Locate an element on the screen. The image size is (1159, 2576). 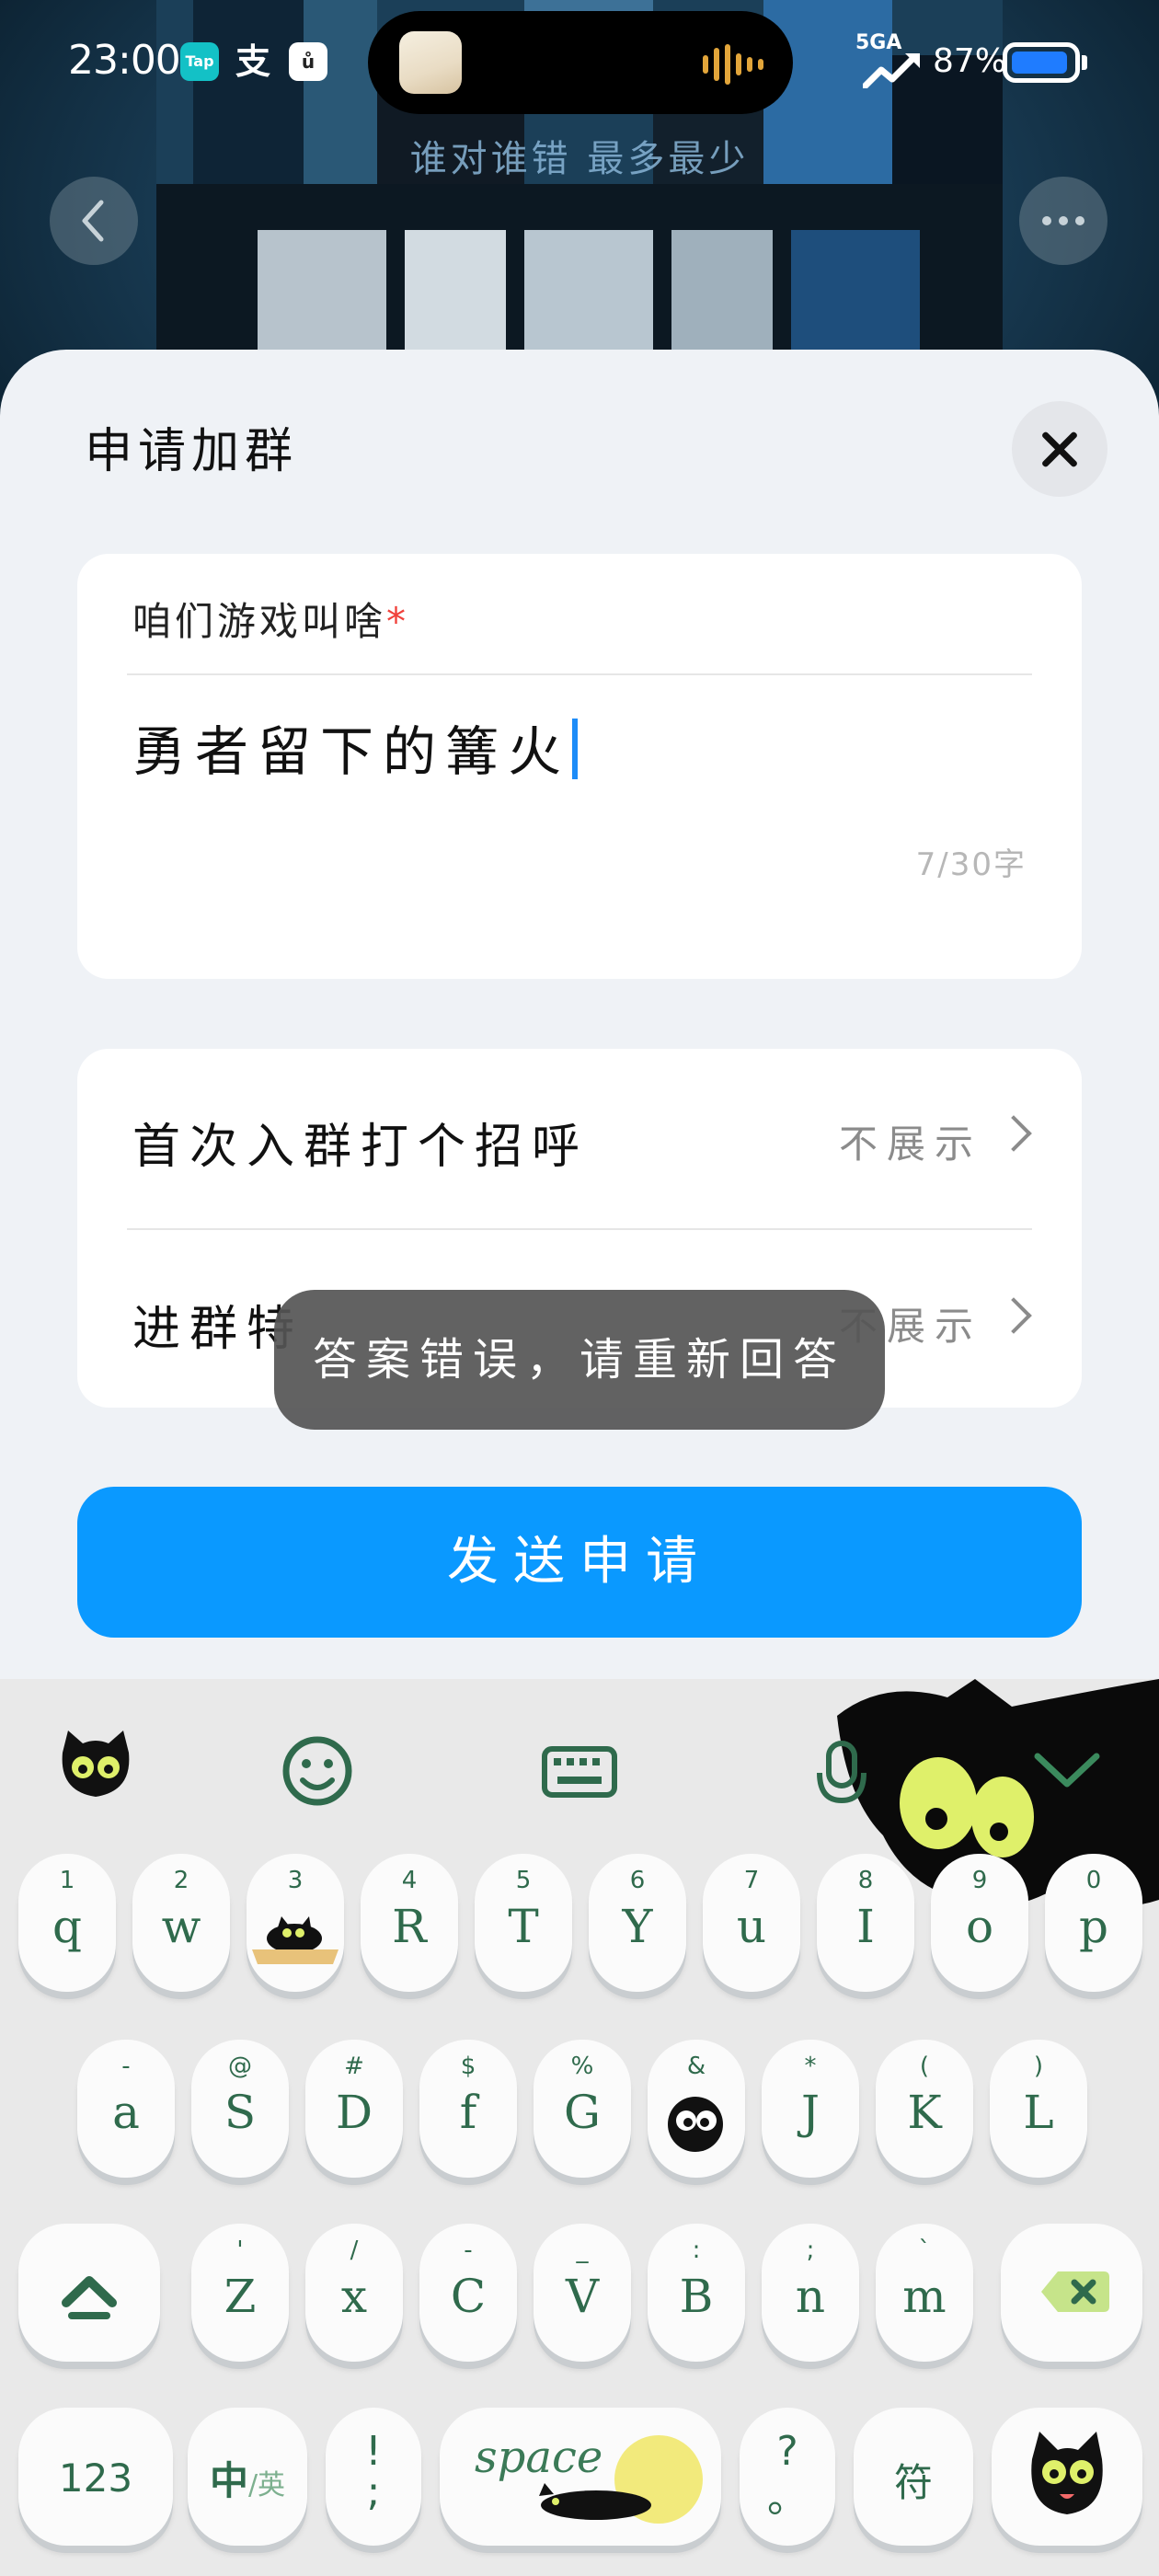
key-r: 4R is located at coordinates (409, 1923).